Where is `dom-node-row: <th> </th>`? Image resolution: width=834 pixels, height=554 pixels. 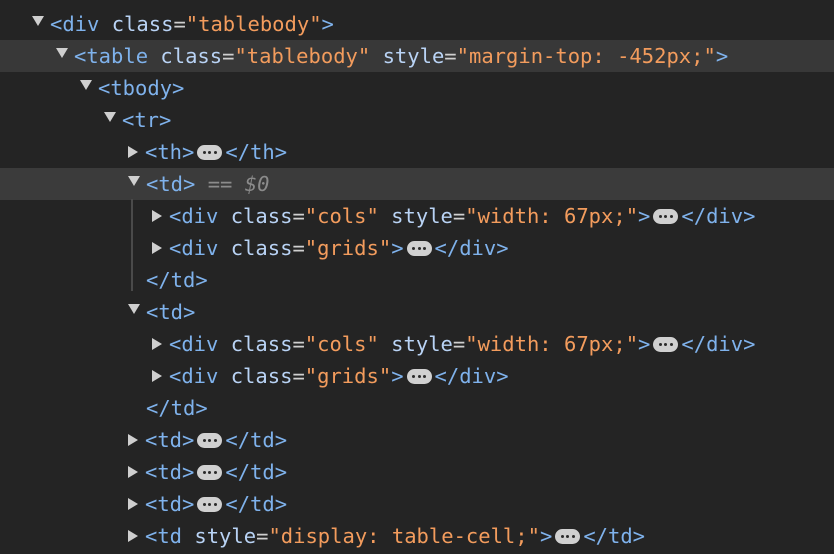
dom-node-row: <th> </th> is located at coordinates (417, 152).